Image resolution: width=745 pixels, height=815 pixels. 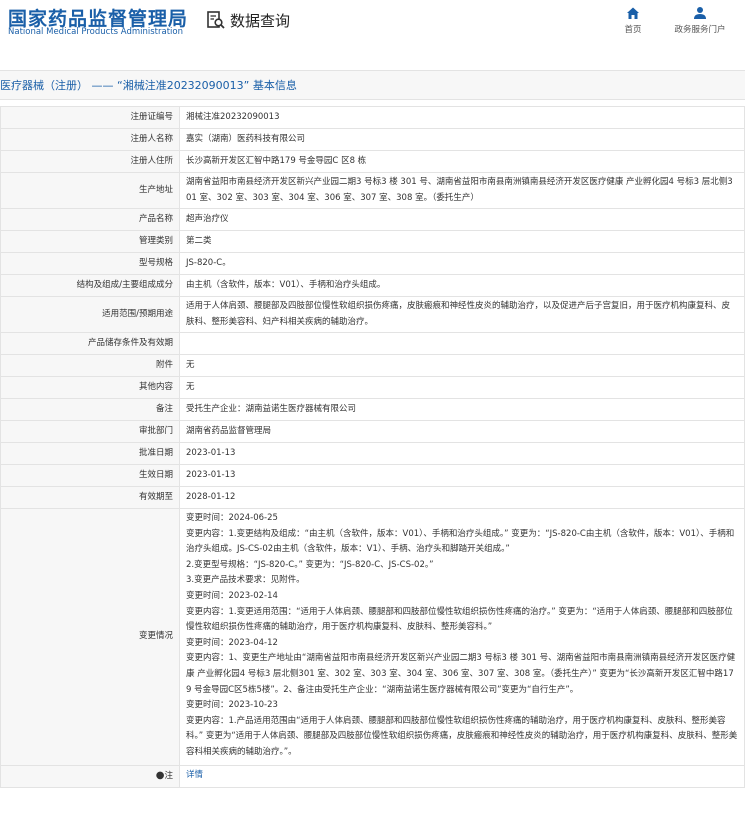 What do you see at coordinates (90, 190) in the screenshot?
I see `row-label: 生产地址` at bounding box center [90, 190].